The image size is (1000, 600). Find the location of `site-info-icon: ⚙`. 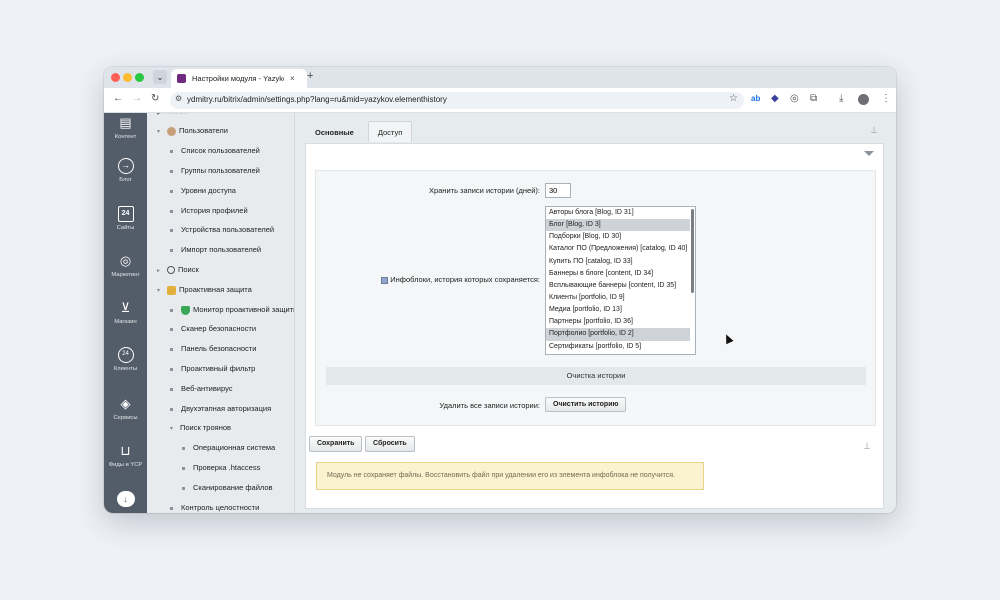

site-info-icon: ⚙ is located at coordinates (178, 98).